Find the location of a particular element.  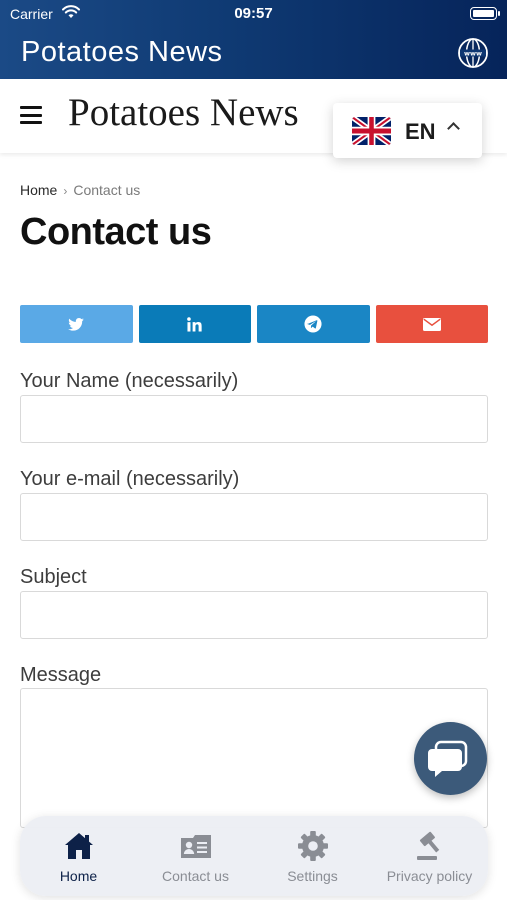

status-time: 09:57 is located at coordinates (253, 13).